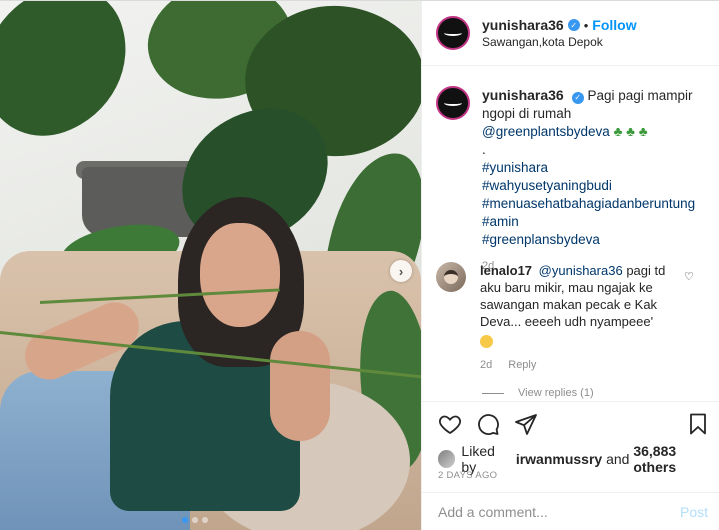 Image resolution: width=719 pixels, height=530 pixels. I want to click on follow-button: Follow, so click(614, 25).